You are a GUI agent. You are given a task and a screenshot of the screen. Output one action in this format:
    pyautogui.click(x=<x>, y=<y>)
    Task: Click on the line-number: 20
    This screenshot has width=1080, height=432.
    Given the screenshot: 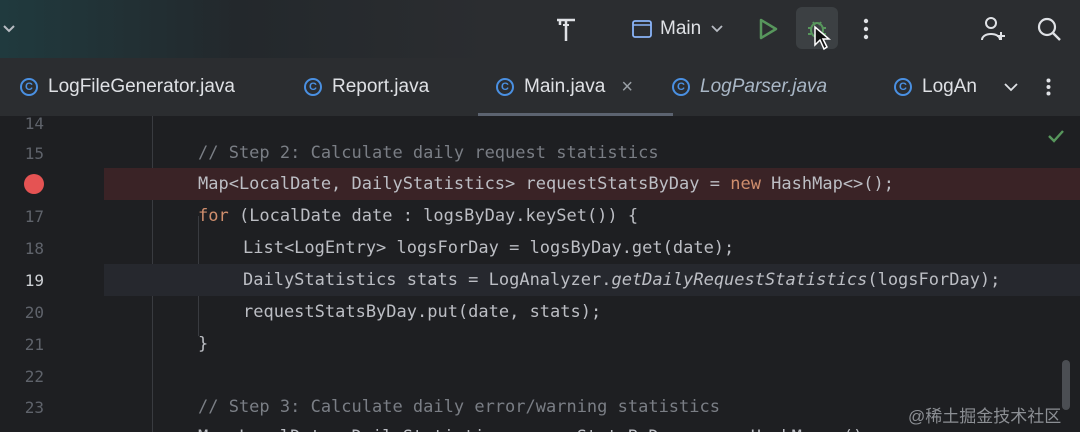 What is the action you would take?
    pyautogui.click(x=34, y=312)
    